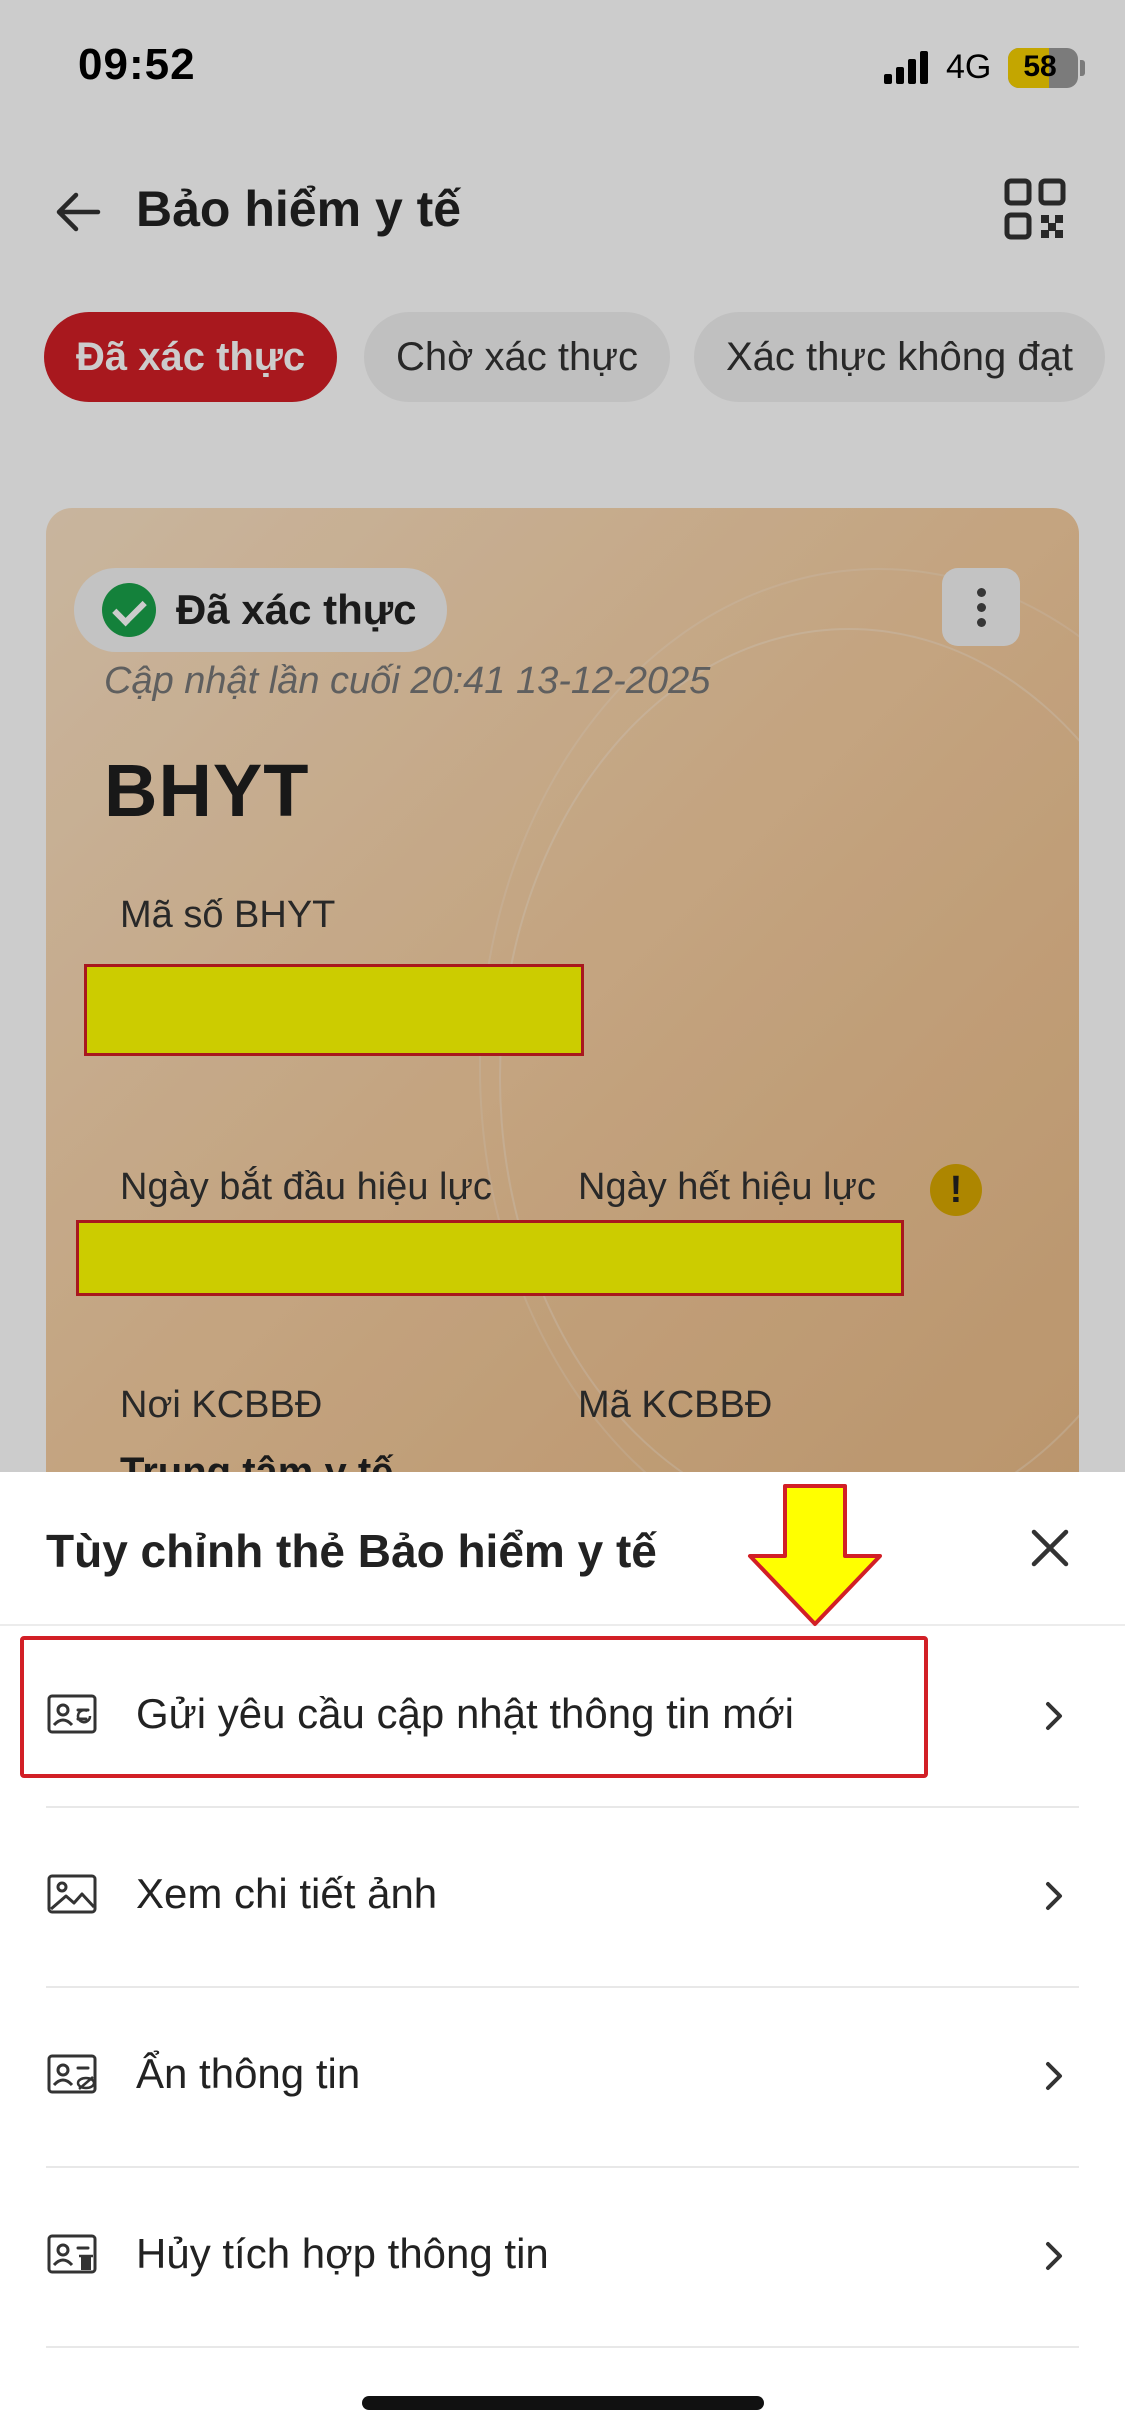 This screenshot has height=2436, width=1125. What do you see at coordinates (474, 1707) in the screenshot?
I see `highlight-box` at bounding box center [474, 1707].